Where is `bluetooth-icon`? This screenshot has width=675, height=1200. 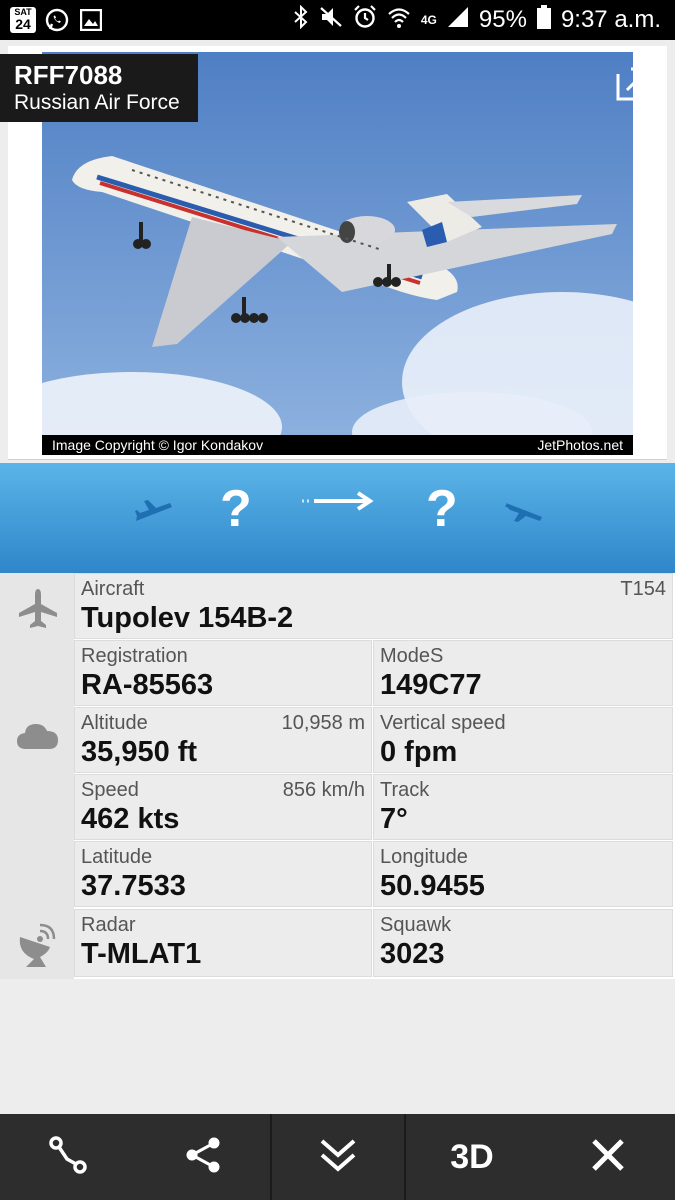
bluetooth-icon is located at coordinates (301, 20).